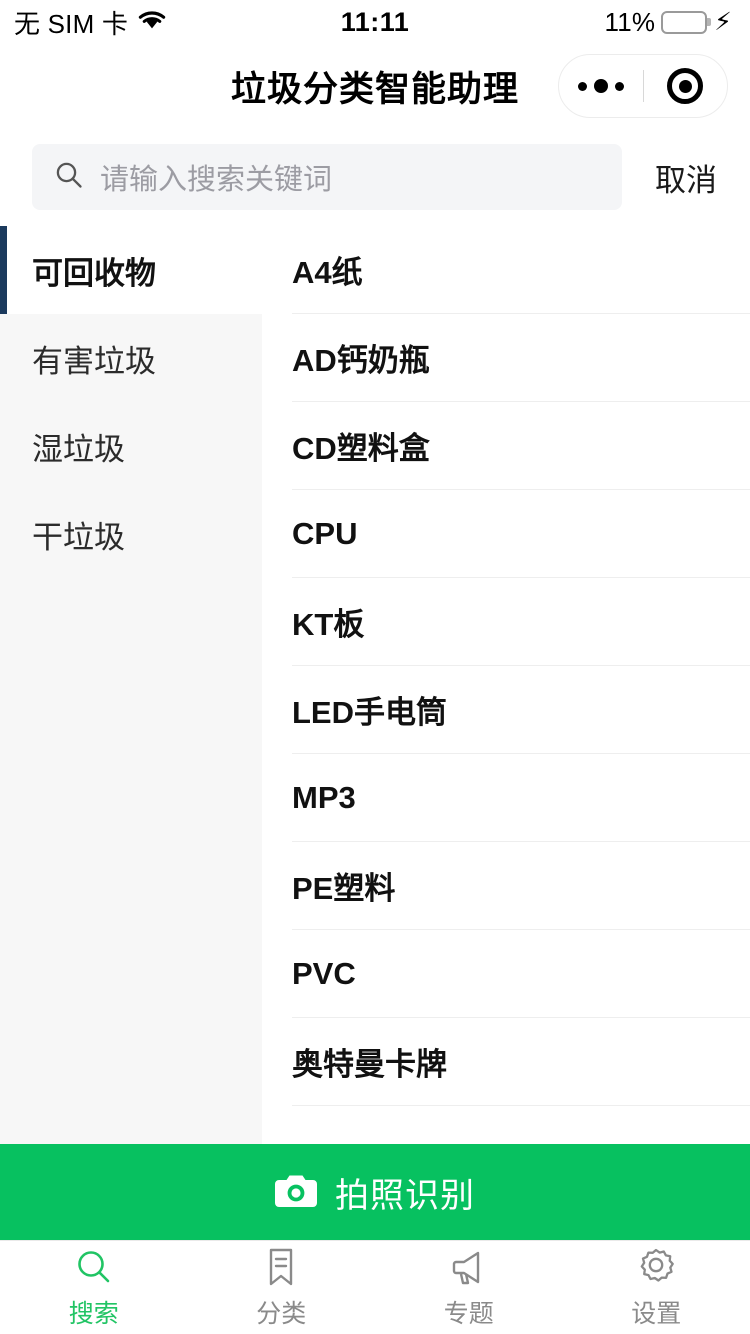 The image size is (750, 1334). Describe the element at coordinates (281, 1313) in the screenshot. I see `tab-label: 分类` at that location.